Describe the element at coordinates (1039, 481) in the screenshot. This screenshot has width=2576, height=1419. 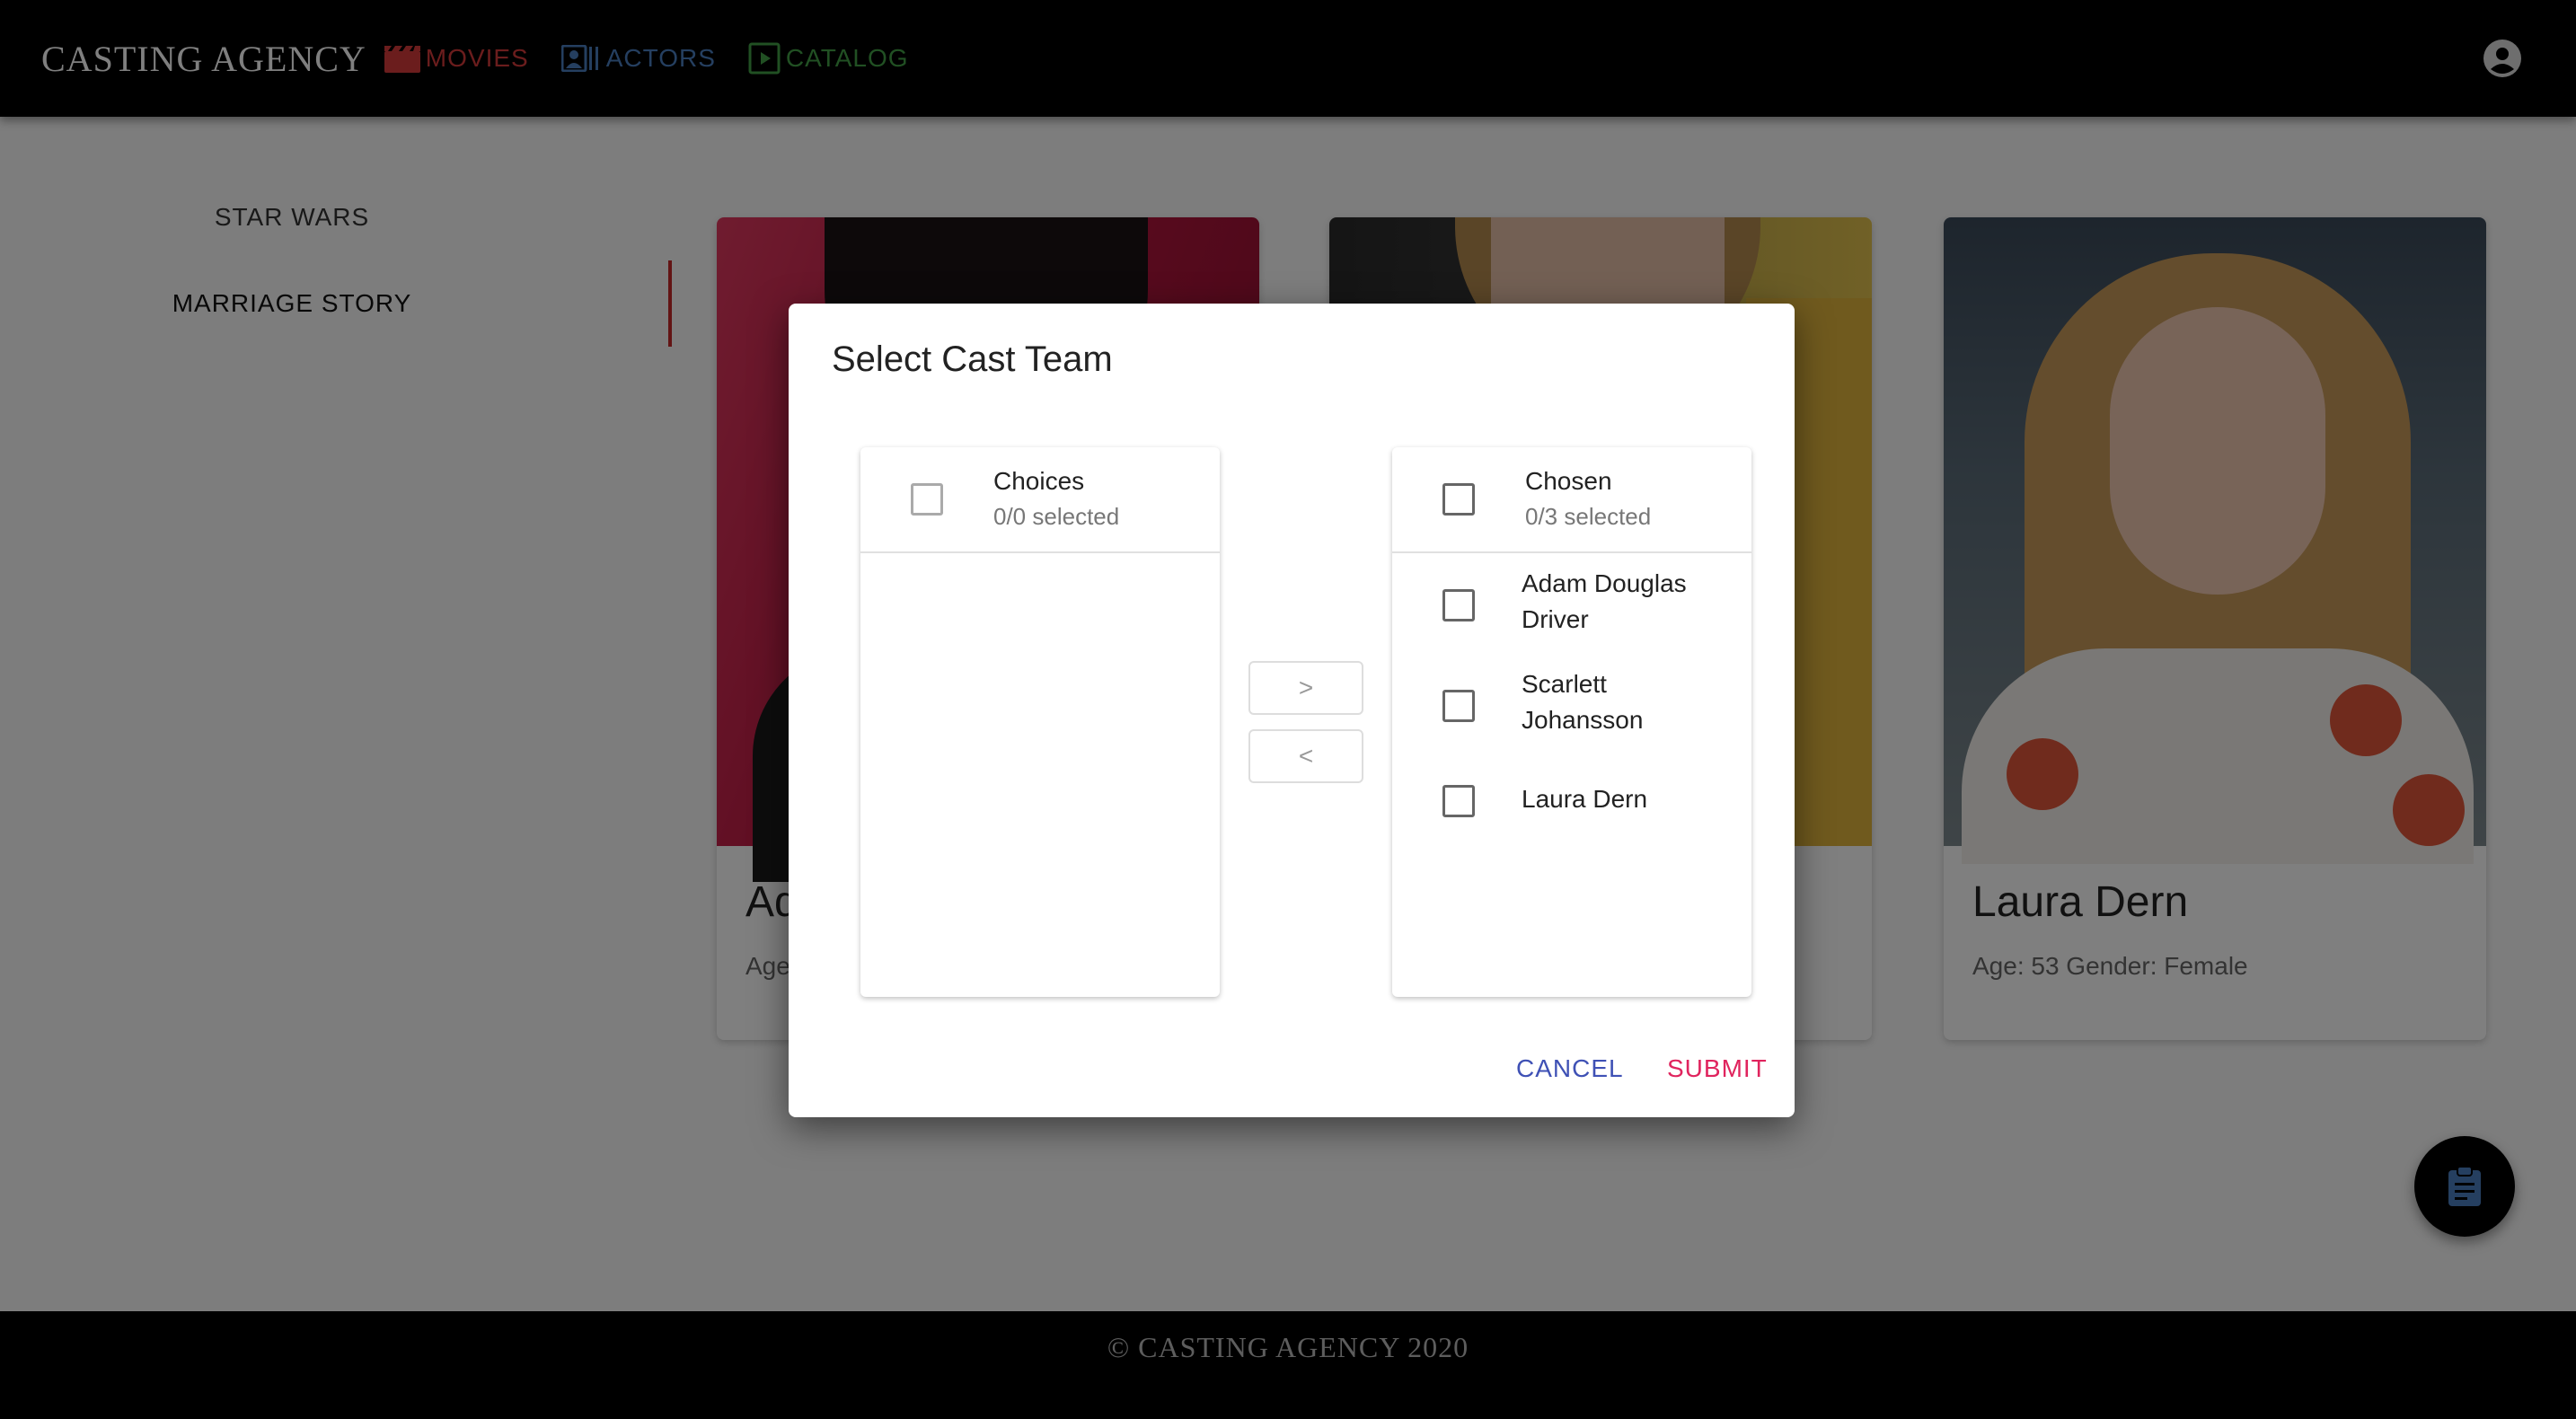
I see `choices-title: Choices` at that location.